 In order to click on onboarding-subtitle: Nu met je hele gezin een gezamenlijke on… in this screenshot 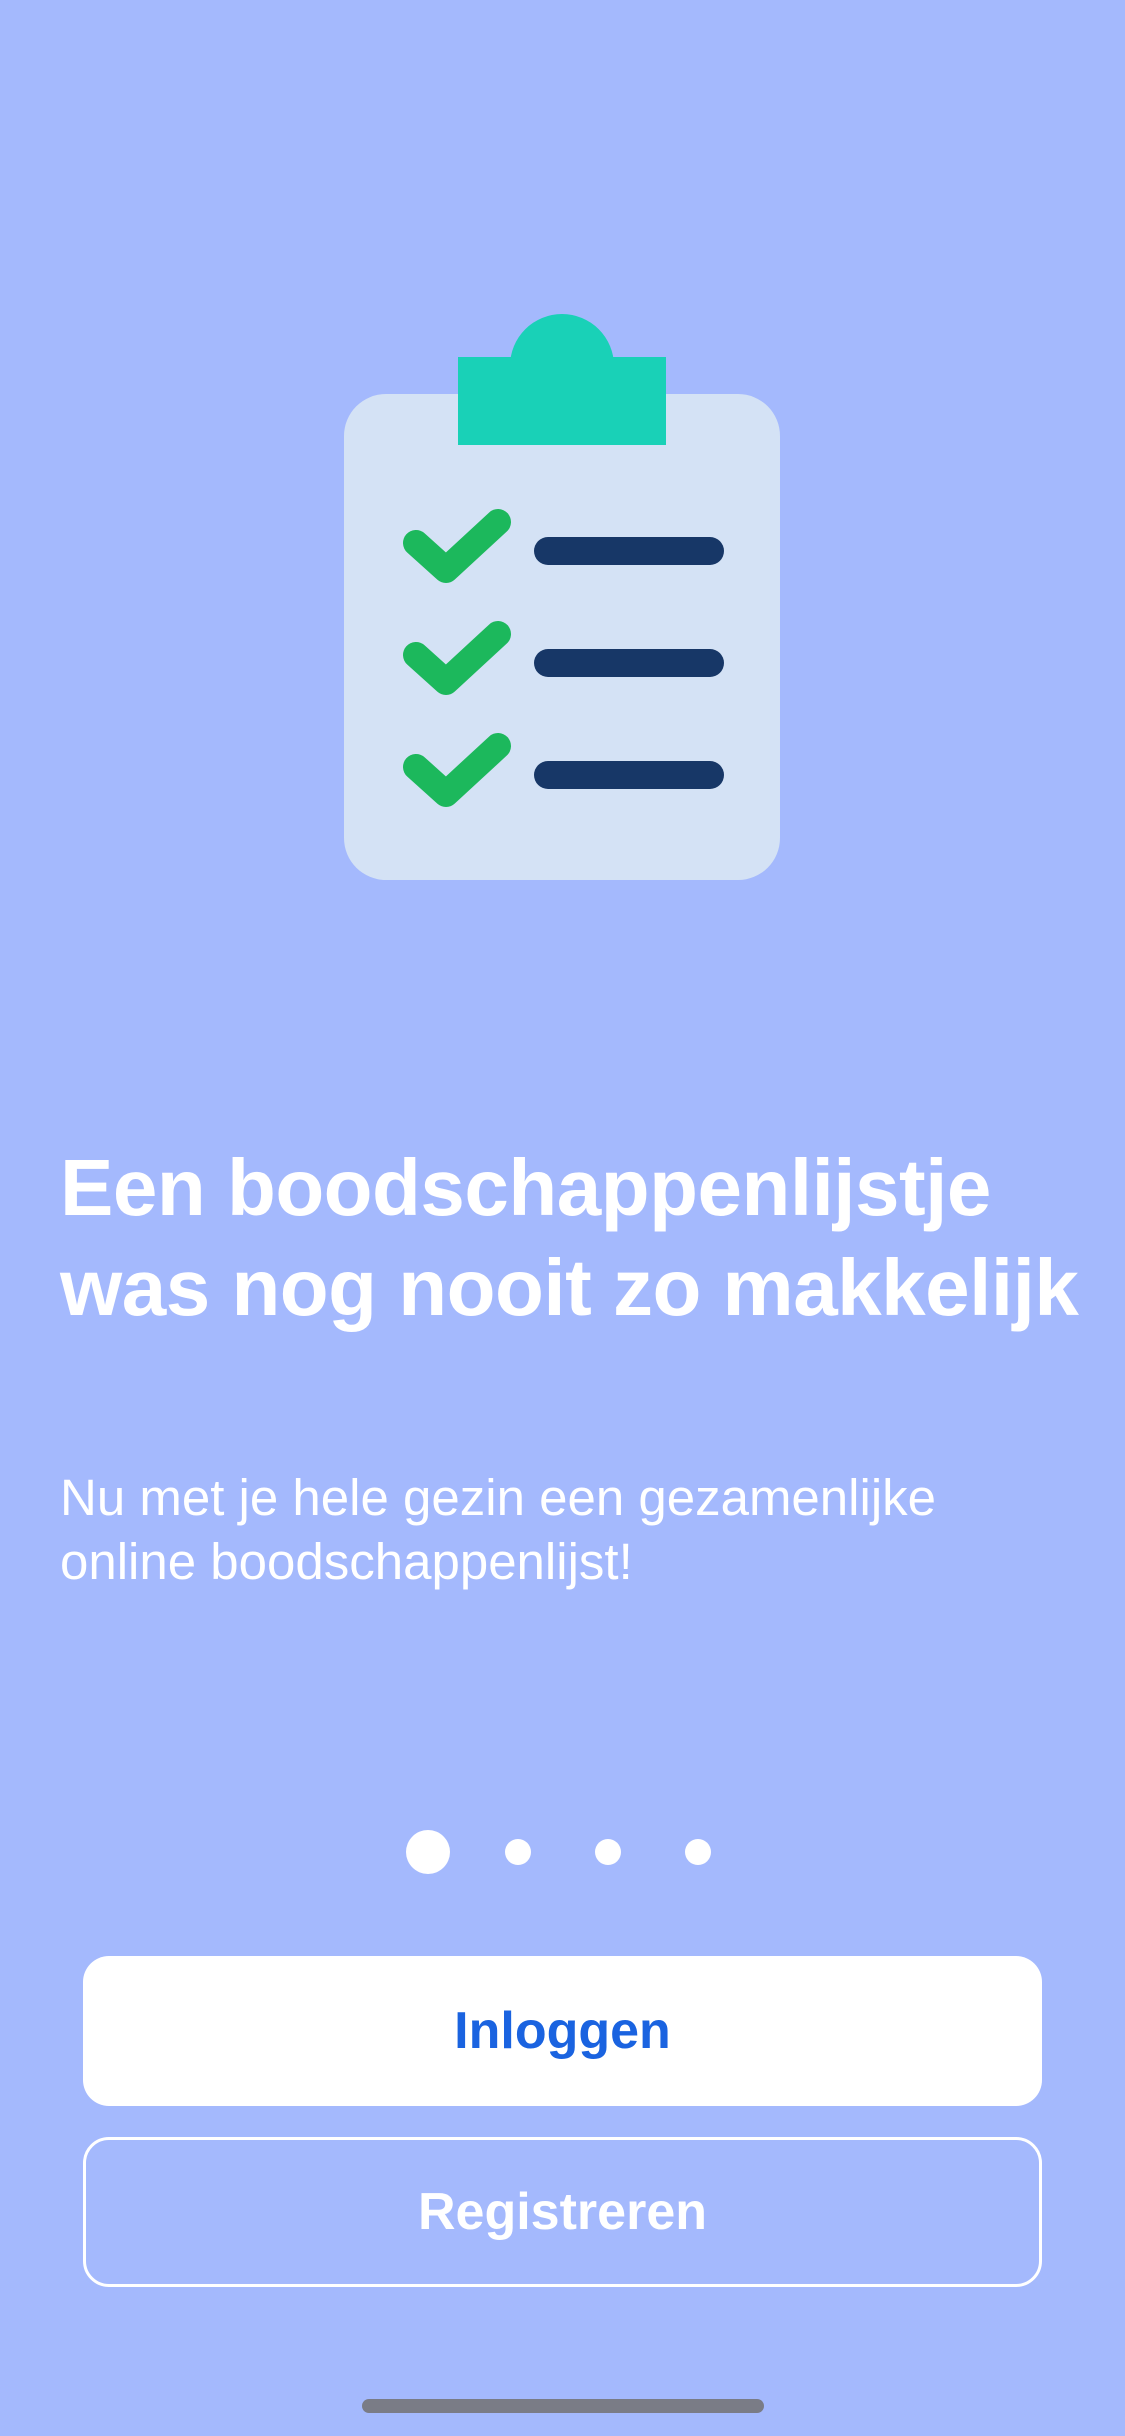, I will do `click(498, 1529)`.